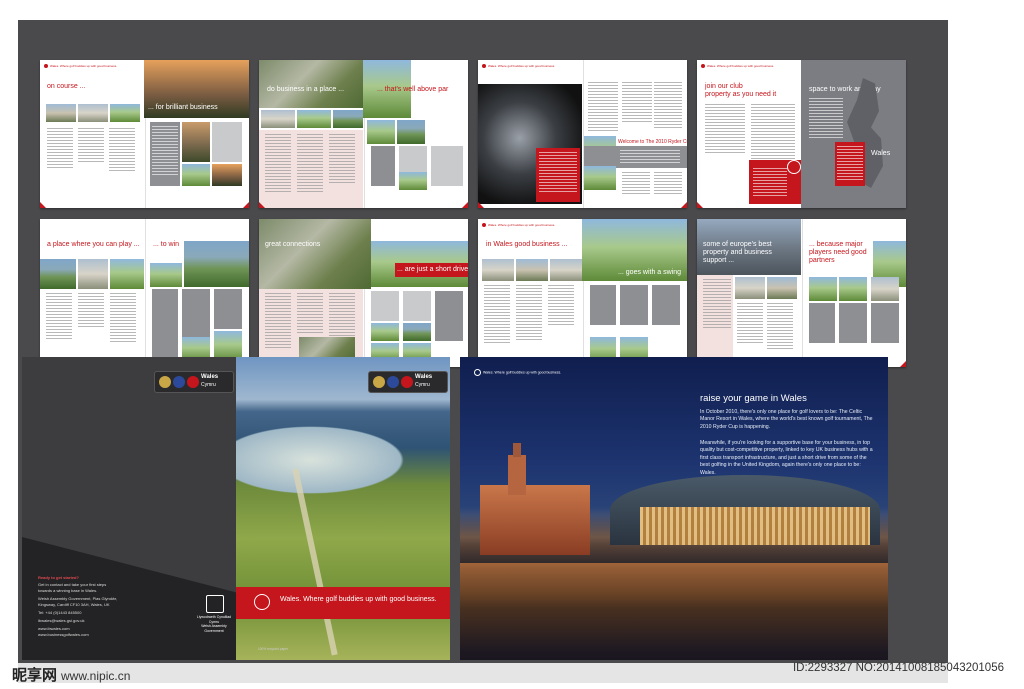 This screenshot has width=1024, height=689. What do you see at coordinates (408, 382) in the screenshot?
I see `wales-badge-front: Wales Cymru` at bounding box center [408, 382].